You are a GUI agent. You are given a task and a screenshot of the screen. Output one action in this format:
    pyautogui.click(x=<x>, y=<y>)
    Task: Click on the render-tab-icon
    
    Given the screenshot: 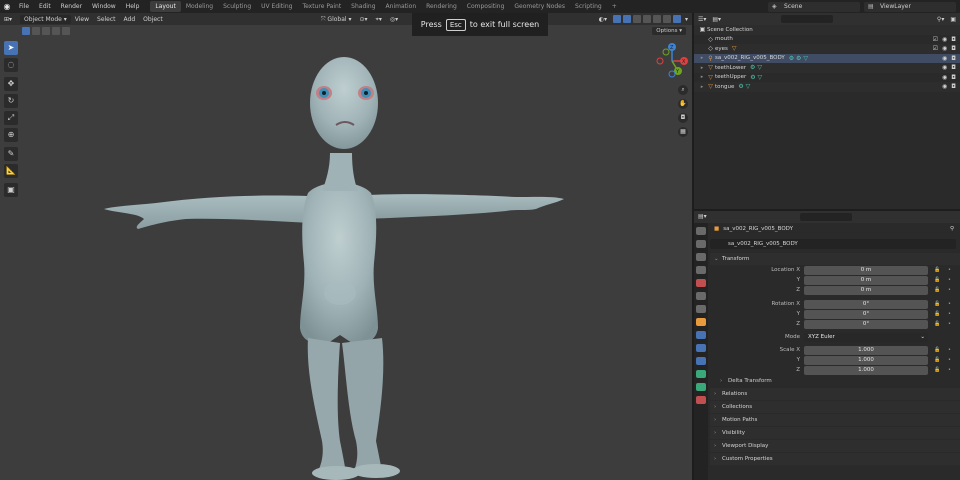 What is the action you would take?
    pyautogui.click(x=701, y=244)
    